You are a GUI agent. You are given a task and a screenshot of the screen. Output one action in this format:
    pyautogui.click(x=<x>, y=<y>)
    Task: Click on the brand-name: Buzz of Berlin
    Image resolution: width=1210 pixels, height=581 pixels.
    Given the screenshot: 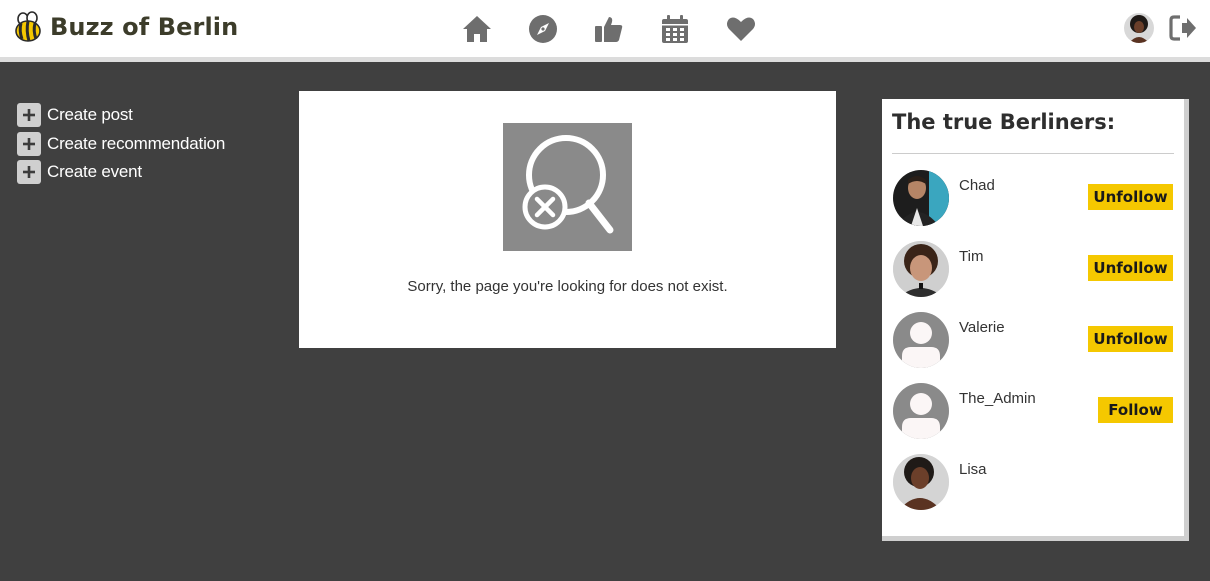 What is the action you would take?
    pyautogui.click(x=144, y=27)
    